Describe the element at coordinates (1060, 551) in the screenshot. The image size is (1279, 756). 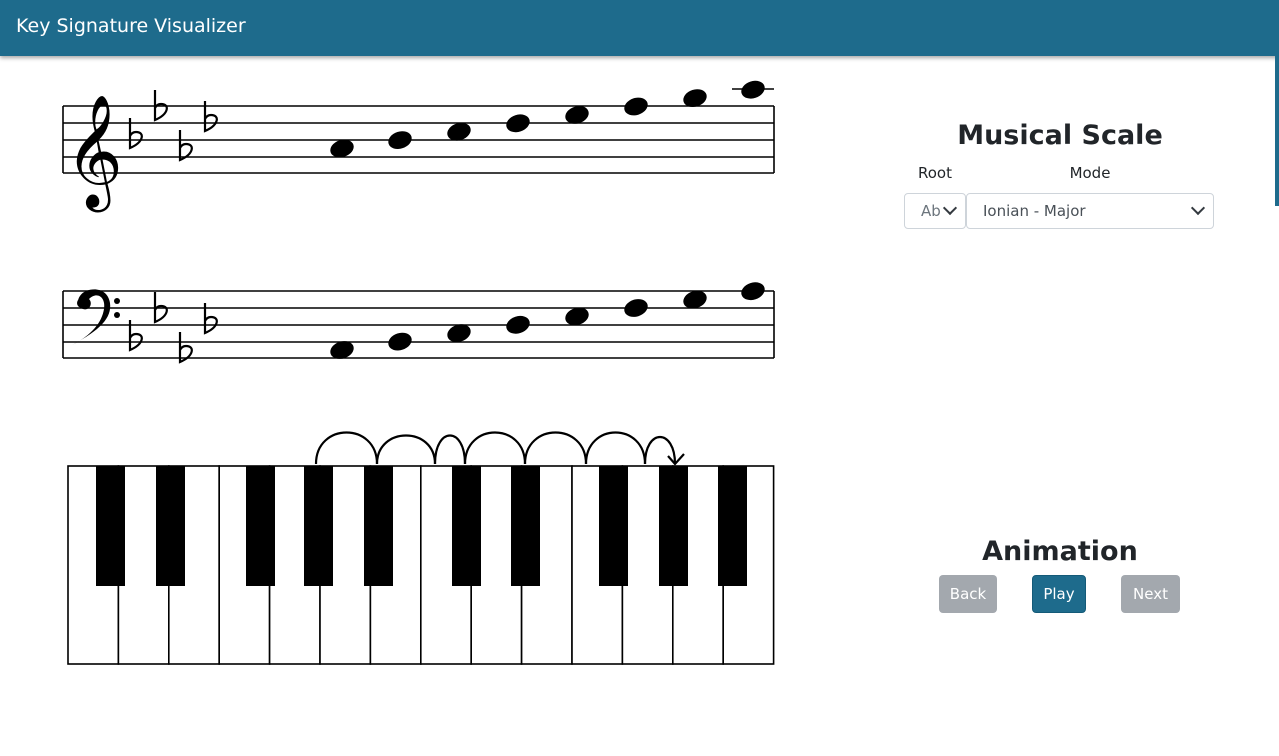
I see `animation-heading: Animation` at that location.